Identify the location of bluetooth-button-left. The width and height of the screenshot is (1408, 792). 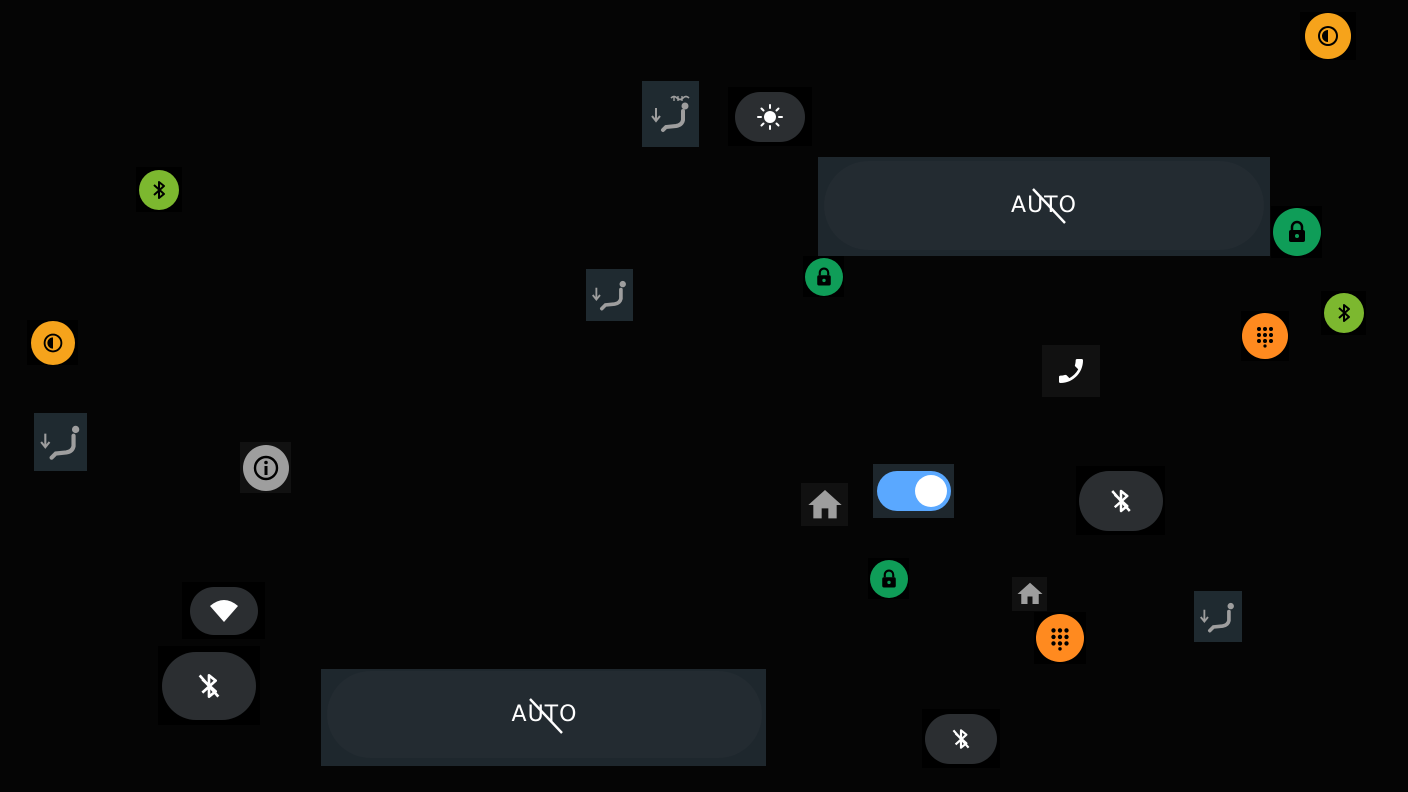
(159, 189).